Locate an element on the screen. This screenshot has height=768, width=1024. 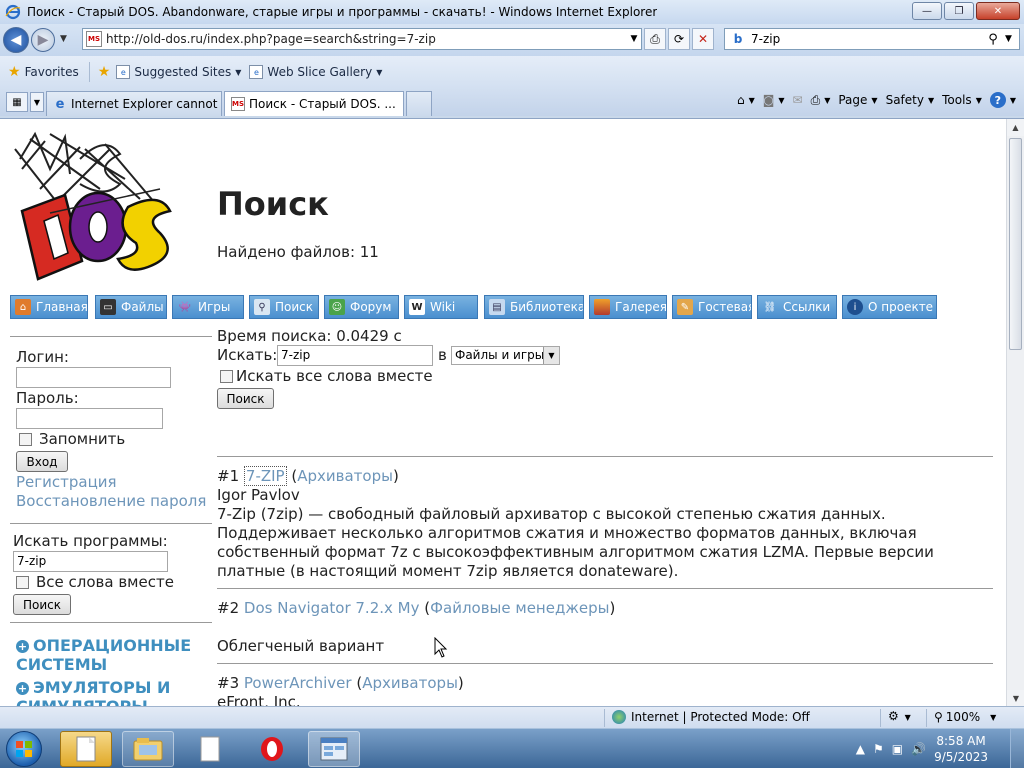
help-menu: ? ▼ is located at coordinates (1002, 100).